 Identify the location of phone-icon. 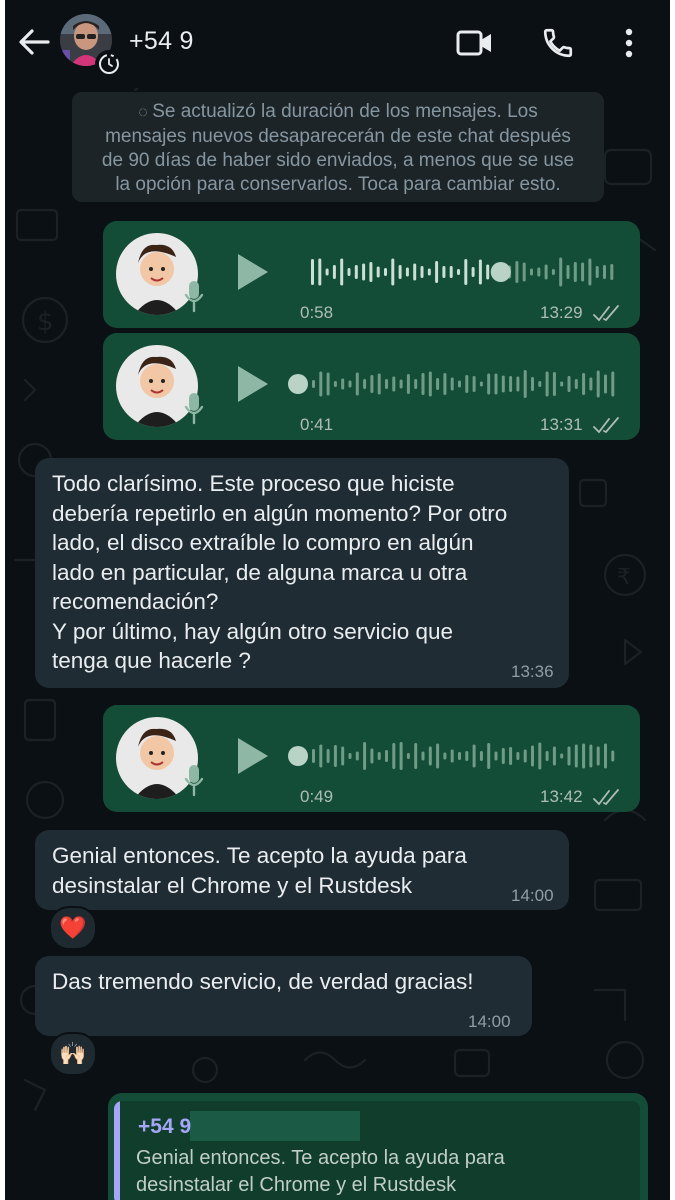
(558, 43).